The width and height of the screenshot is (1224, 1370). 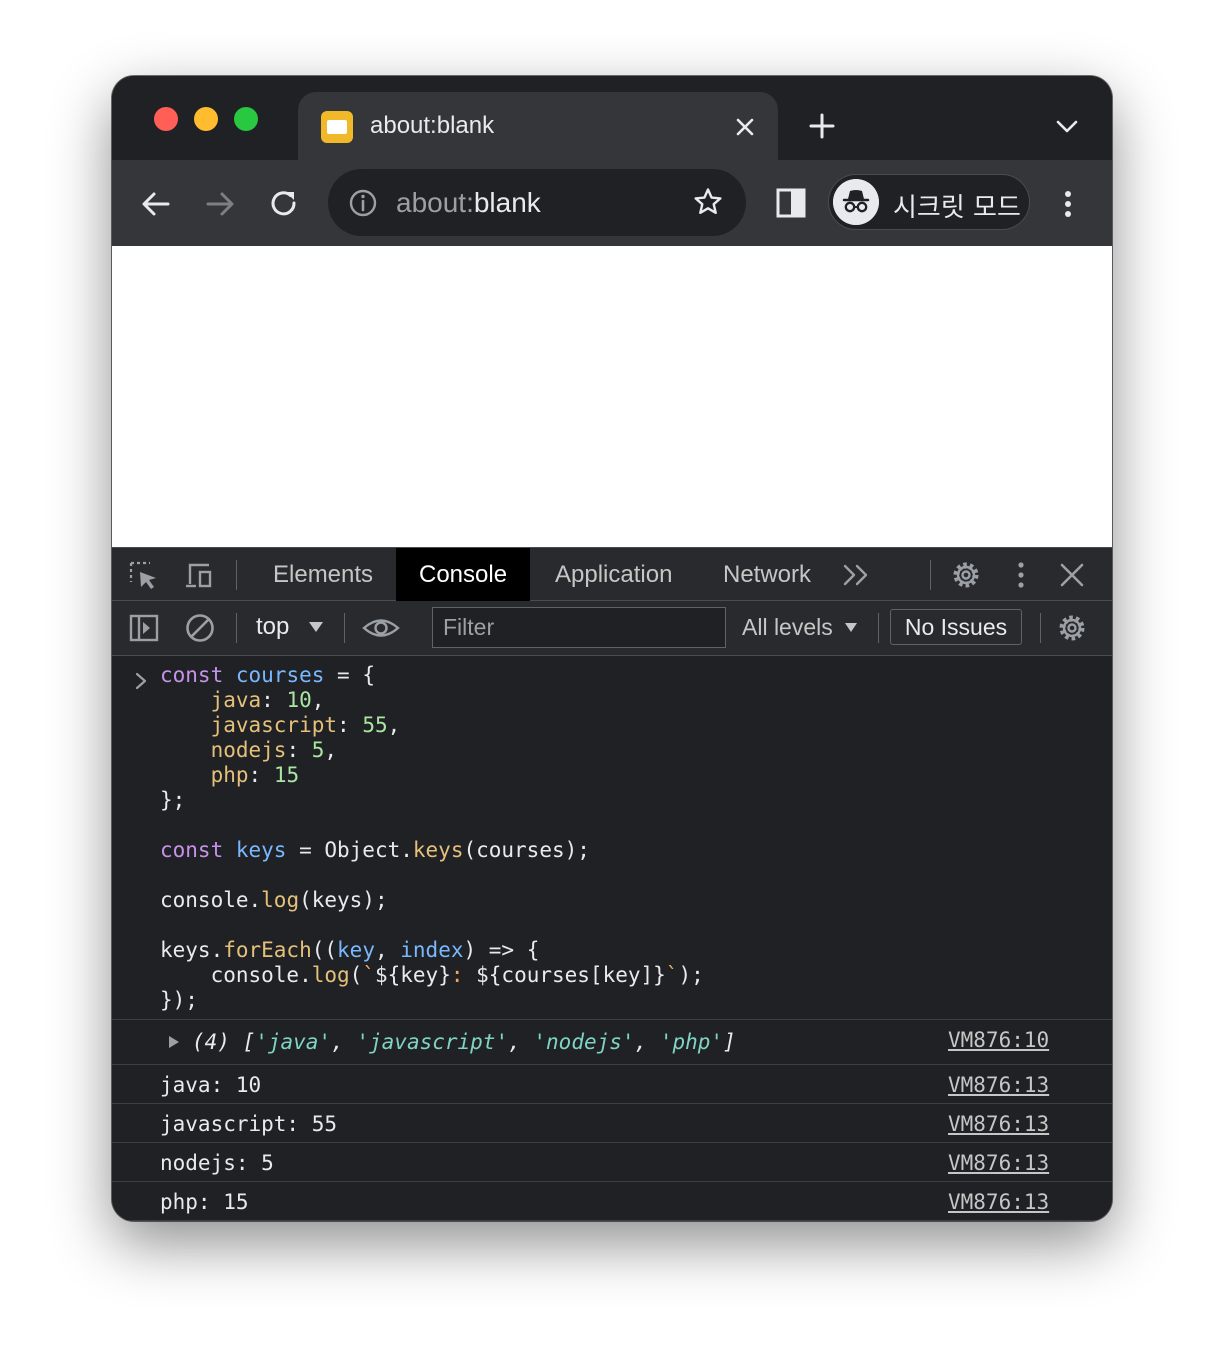 What do you see at coordinates (745, 127) in the screenshot?
I see `close-tab-icon` at bounding box center [745, 127].